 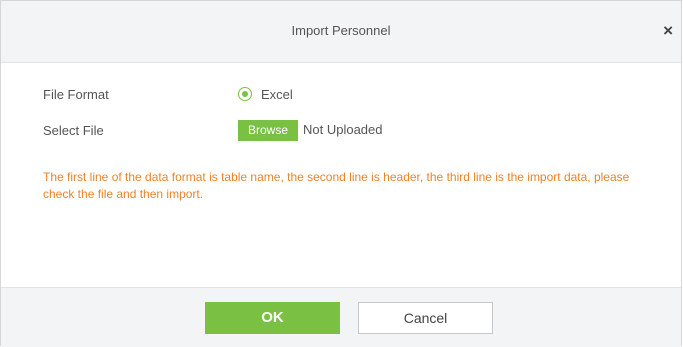 I want to click on excel-radio-label: Excel, so click(x=277, y=94).